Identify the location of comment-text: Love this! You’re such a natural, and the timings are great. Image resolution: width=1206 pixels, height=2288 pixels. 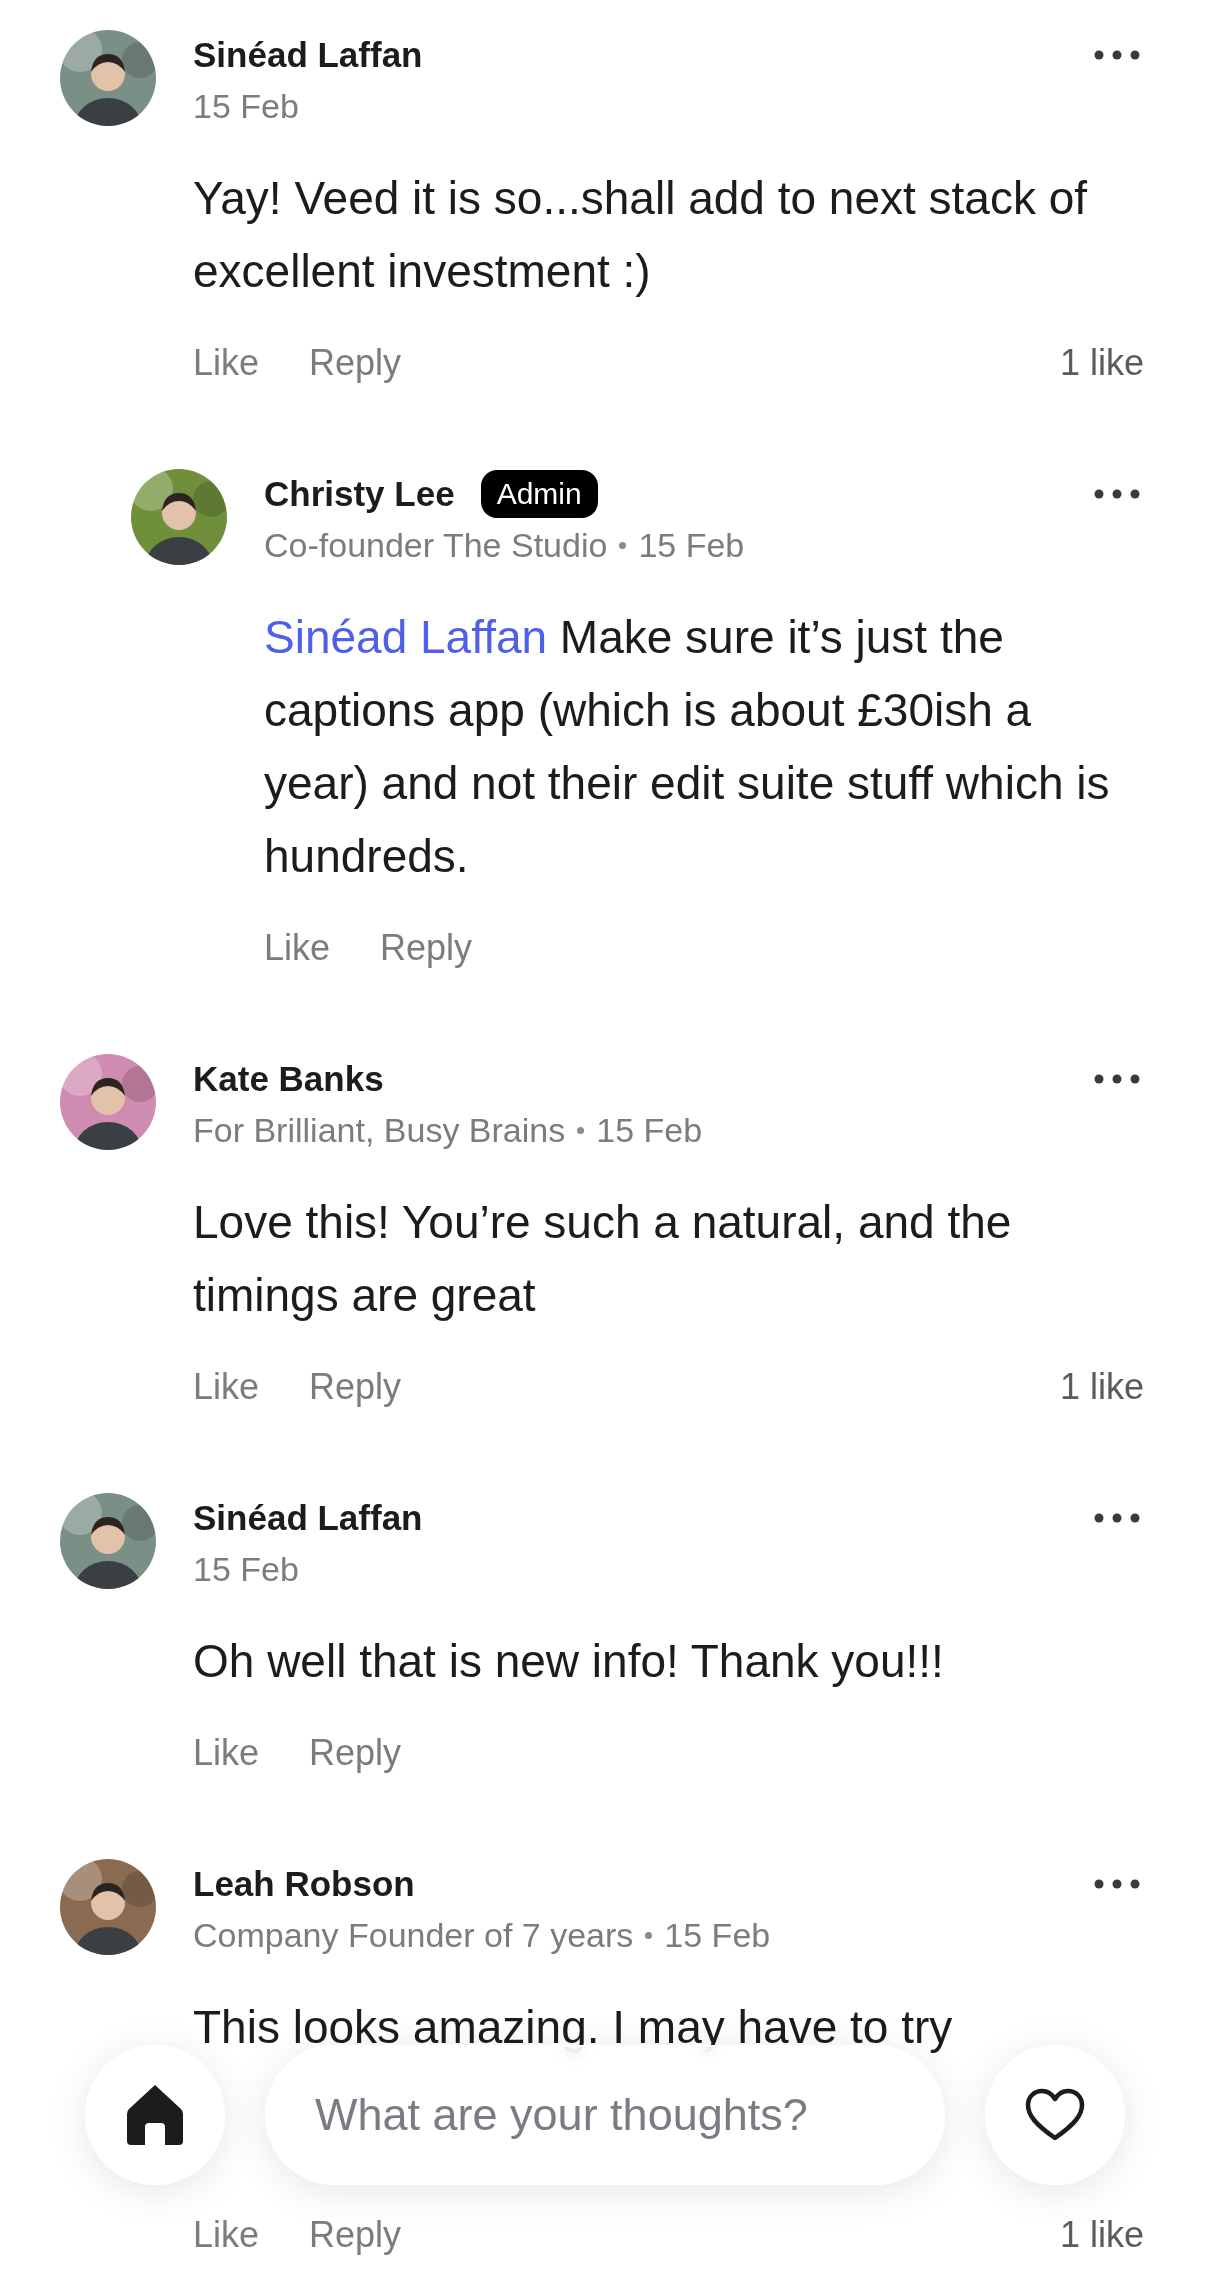
(603, 1259).